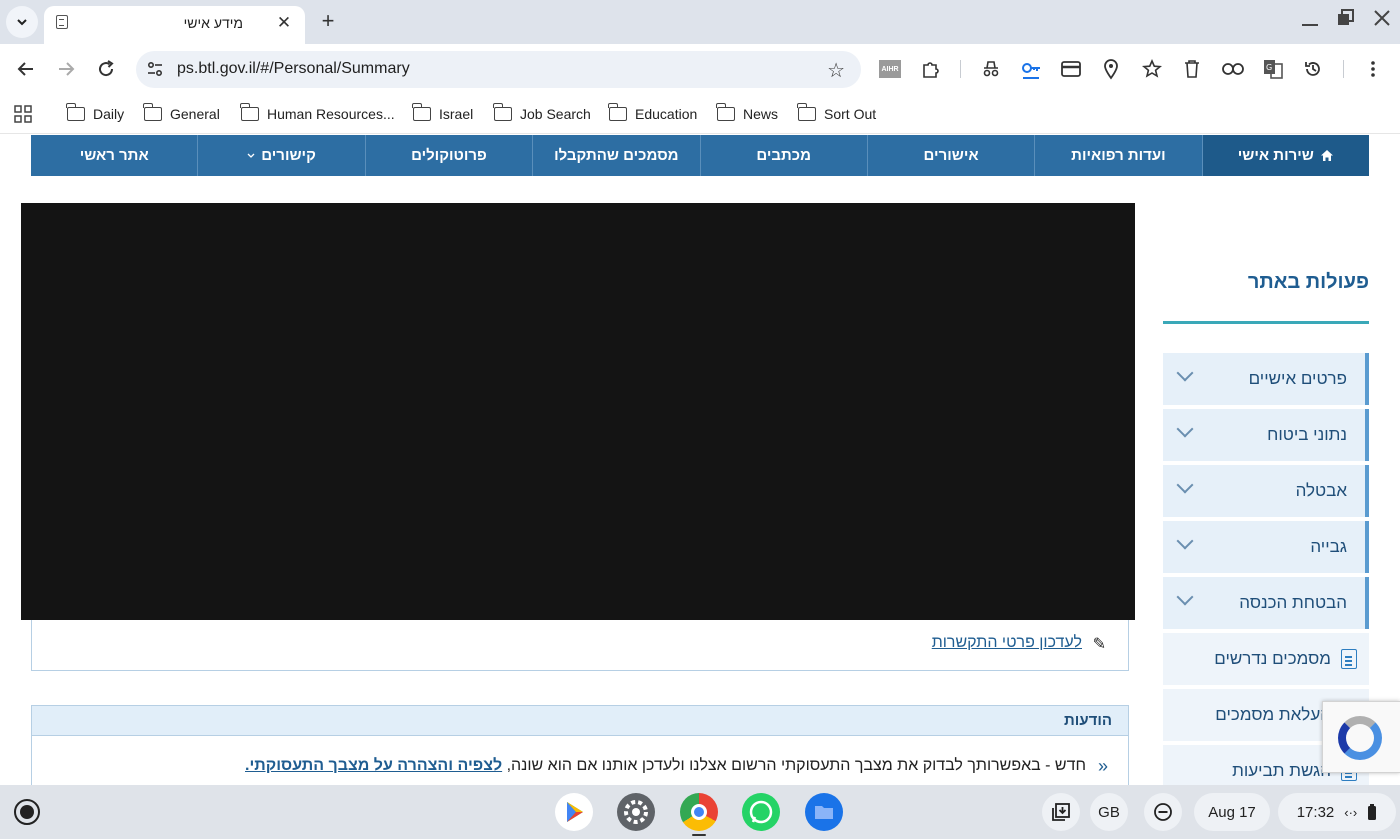  What do you see at coordinates (666, 114) in the screenshot?
I see `bookmark-label: Education` at bounding box center [666, 114].